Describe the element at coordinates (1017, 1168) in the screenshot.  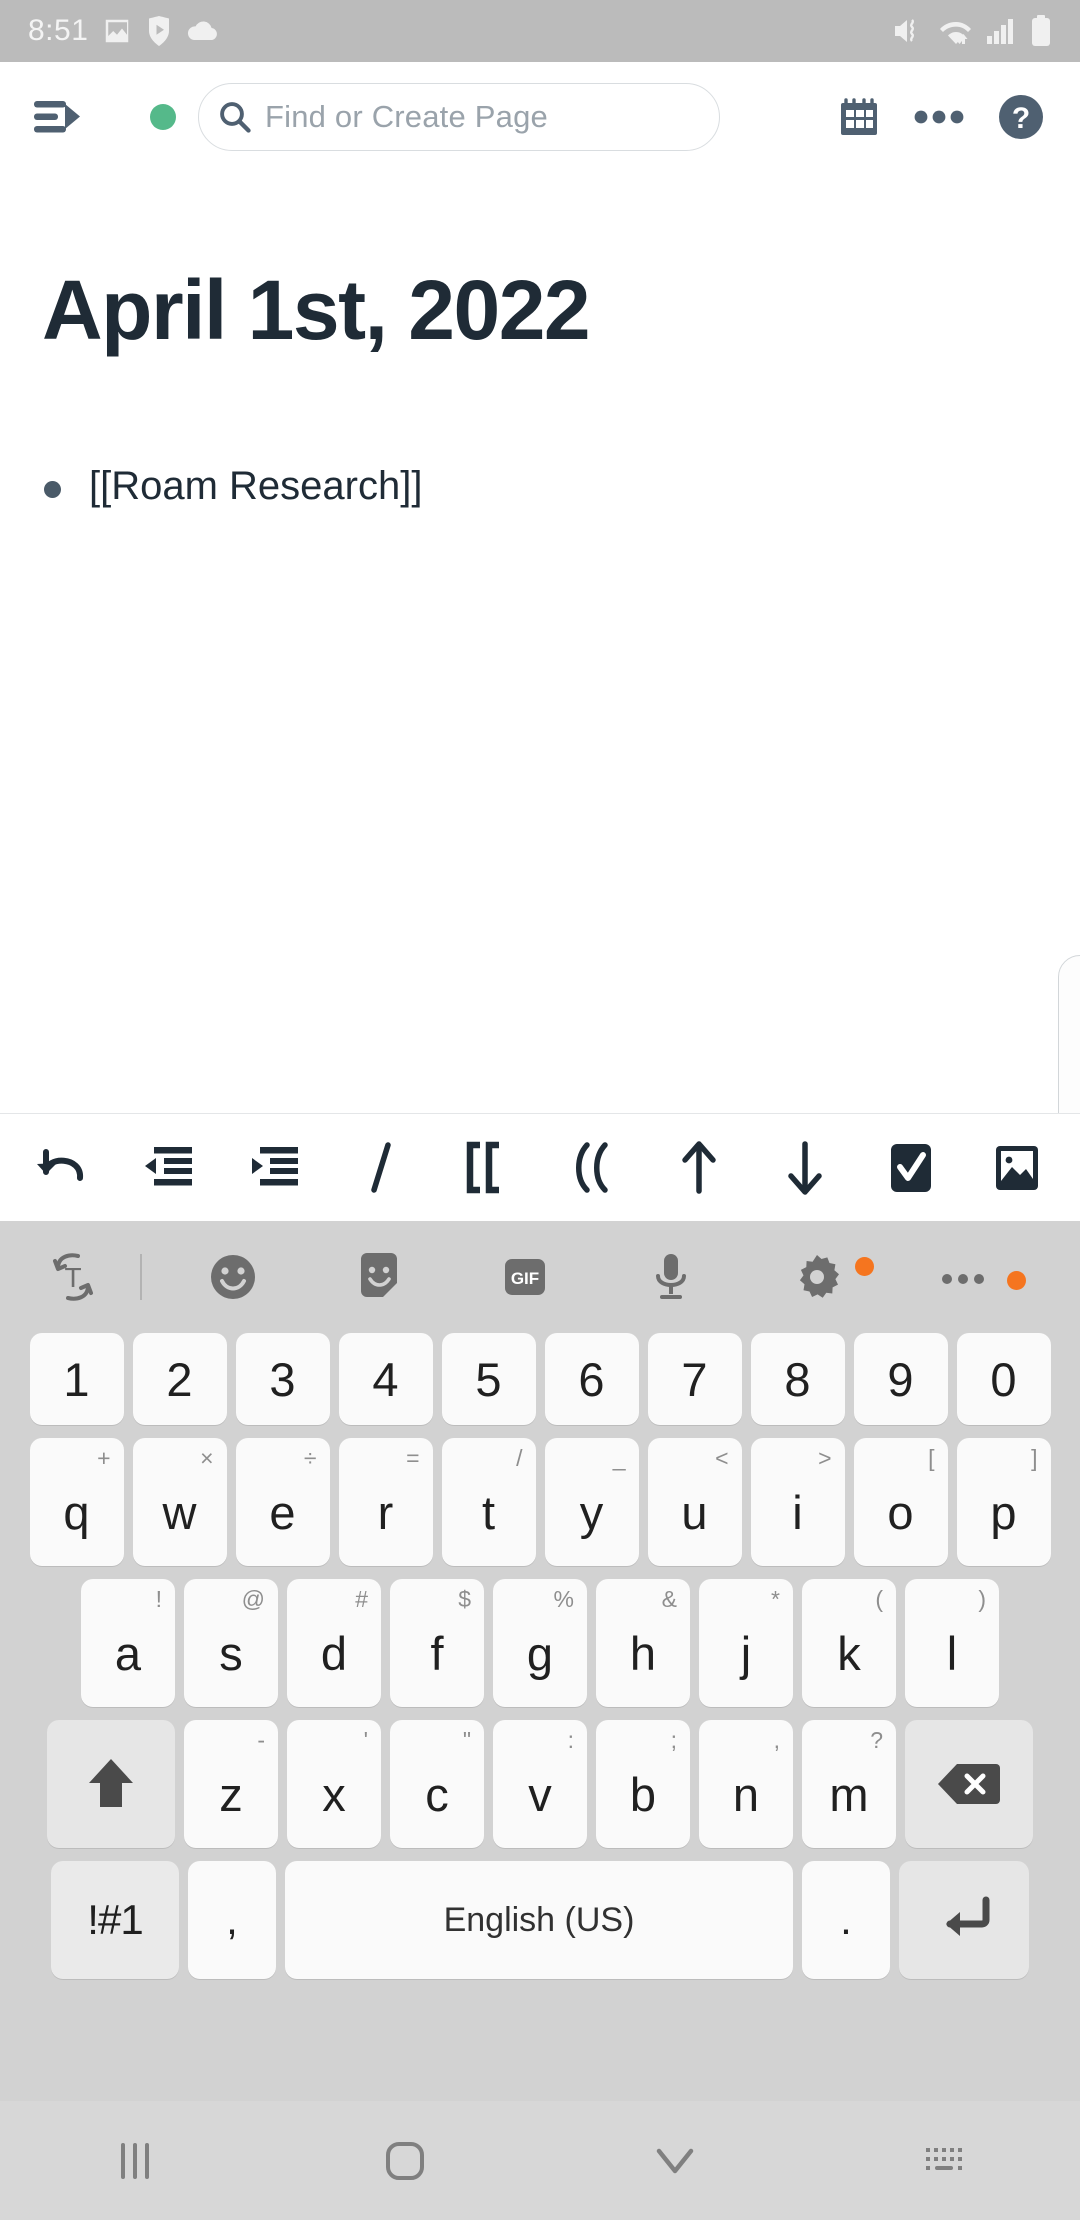
I see `image-button` at that location.